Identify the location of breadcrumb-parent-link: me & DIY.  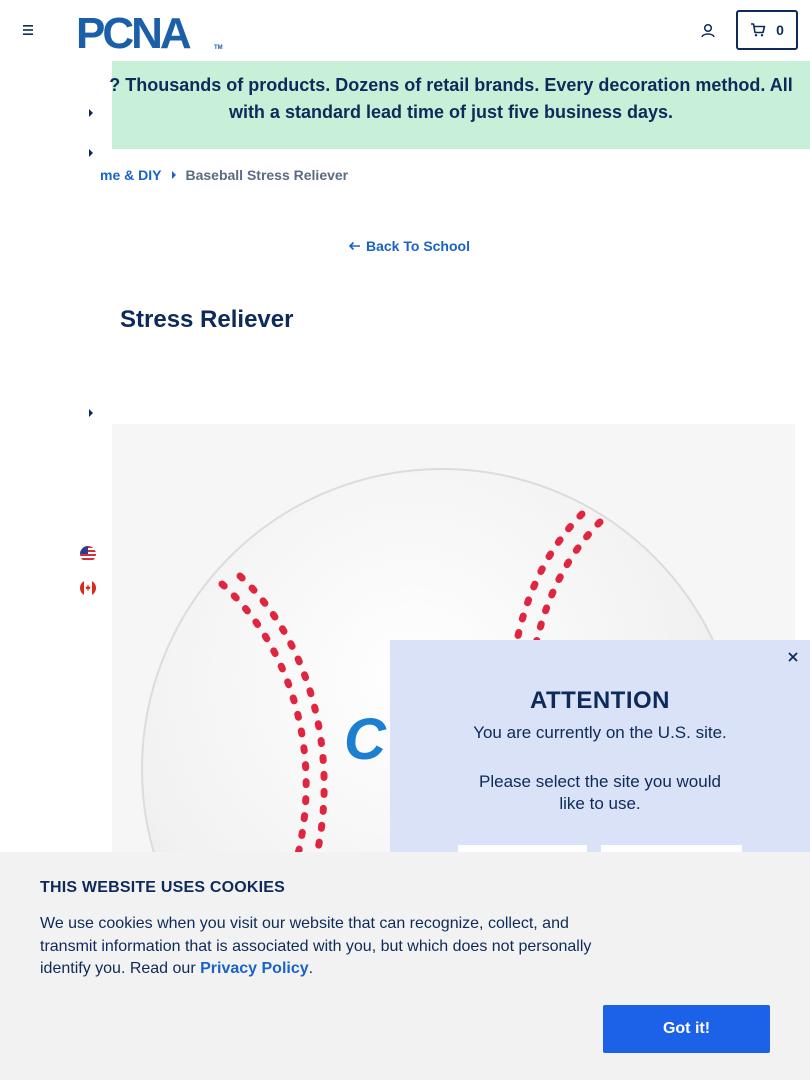
(130, 175).